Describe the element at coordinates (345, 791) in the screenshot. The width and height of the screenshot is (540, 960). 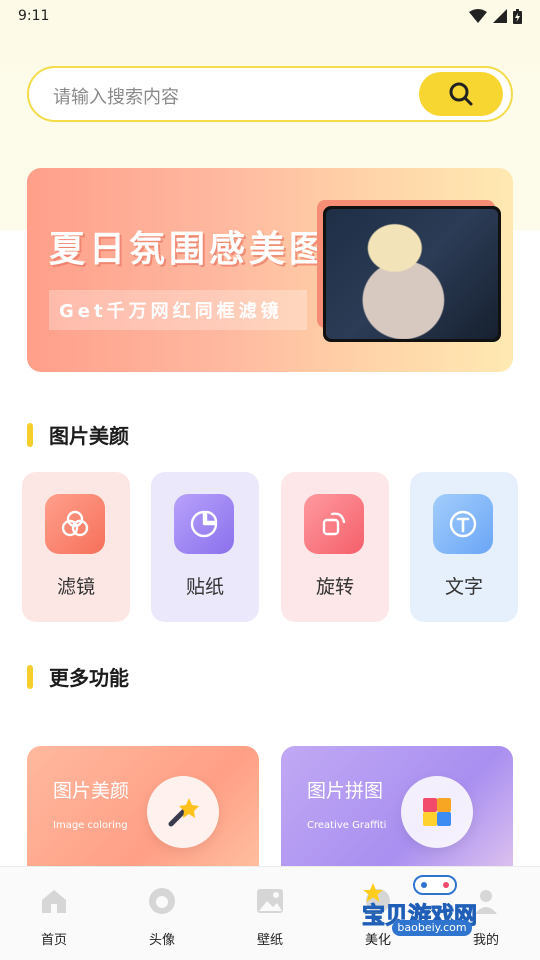
I see `feature-title: 图片拼图` at that location.